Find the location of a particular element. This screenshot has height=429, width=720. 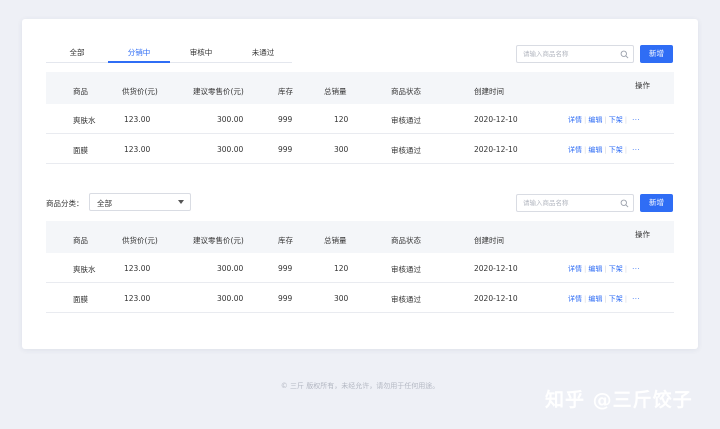

caret-down-icon is located at coordinates (181, 202).